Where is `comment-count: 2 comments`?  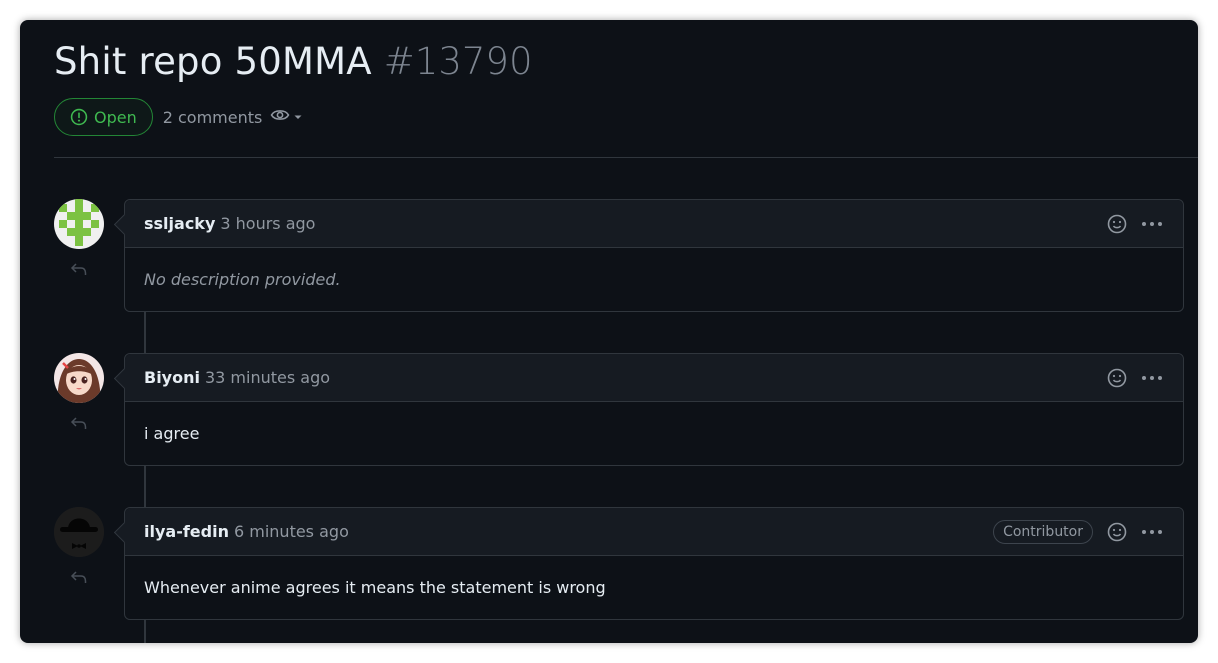 comment-count: 2 comments is located at coordinates (212, 117).